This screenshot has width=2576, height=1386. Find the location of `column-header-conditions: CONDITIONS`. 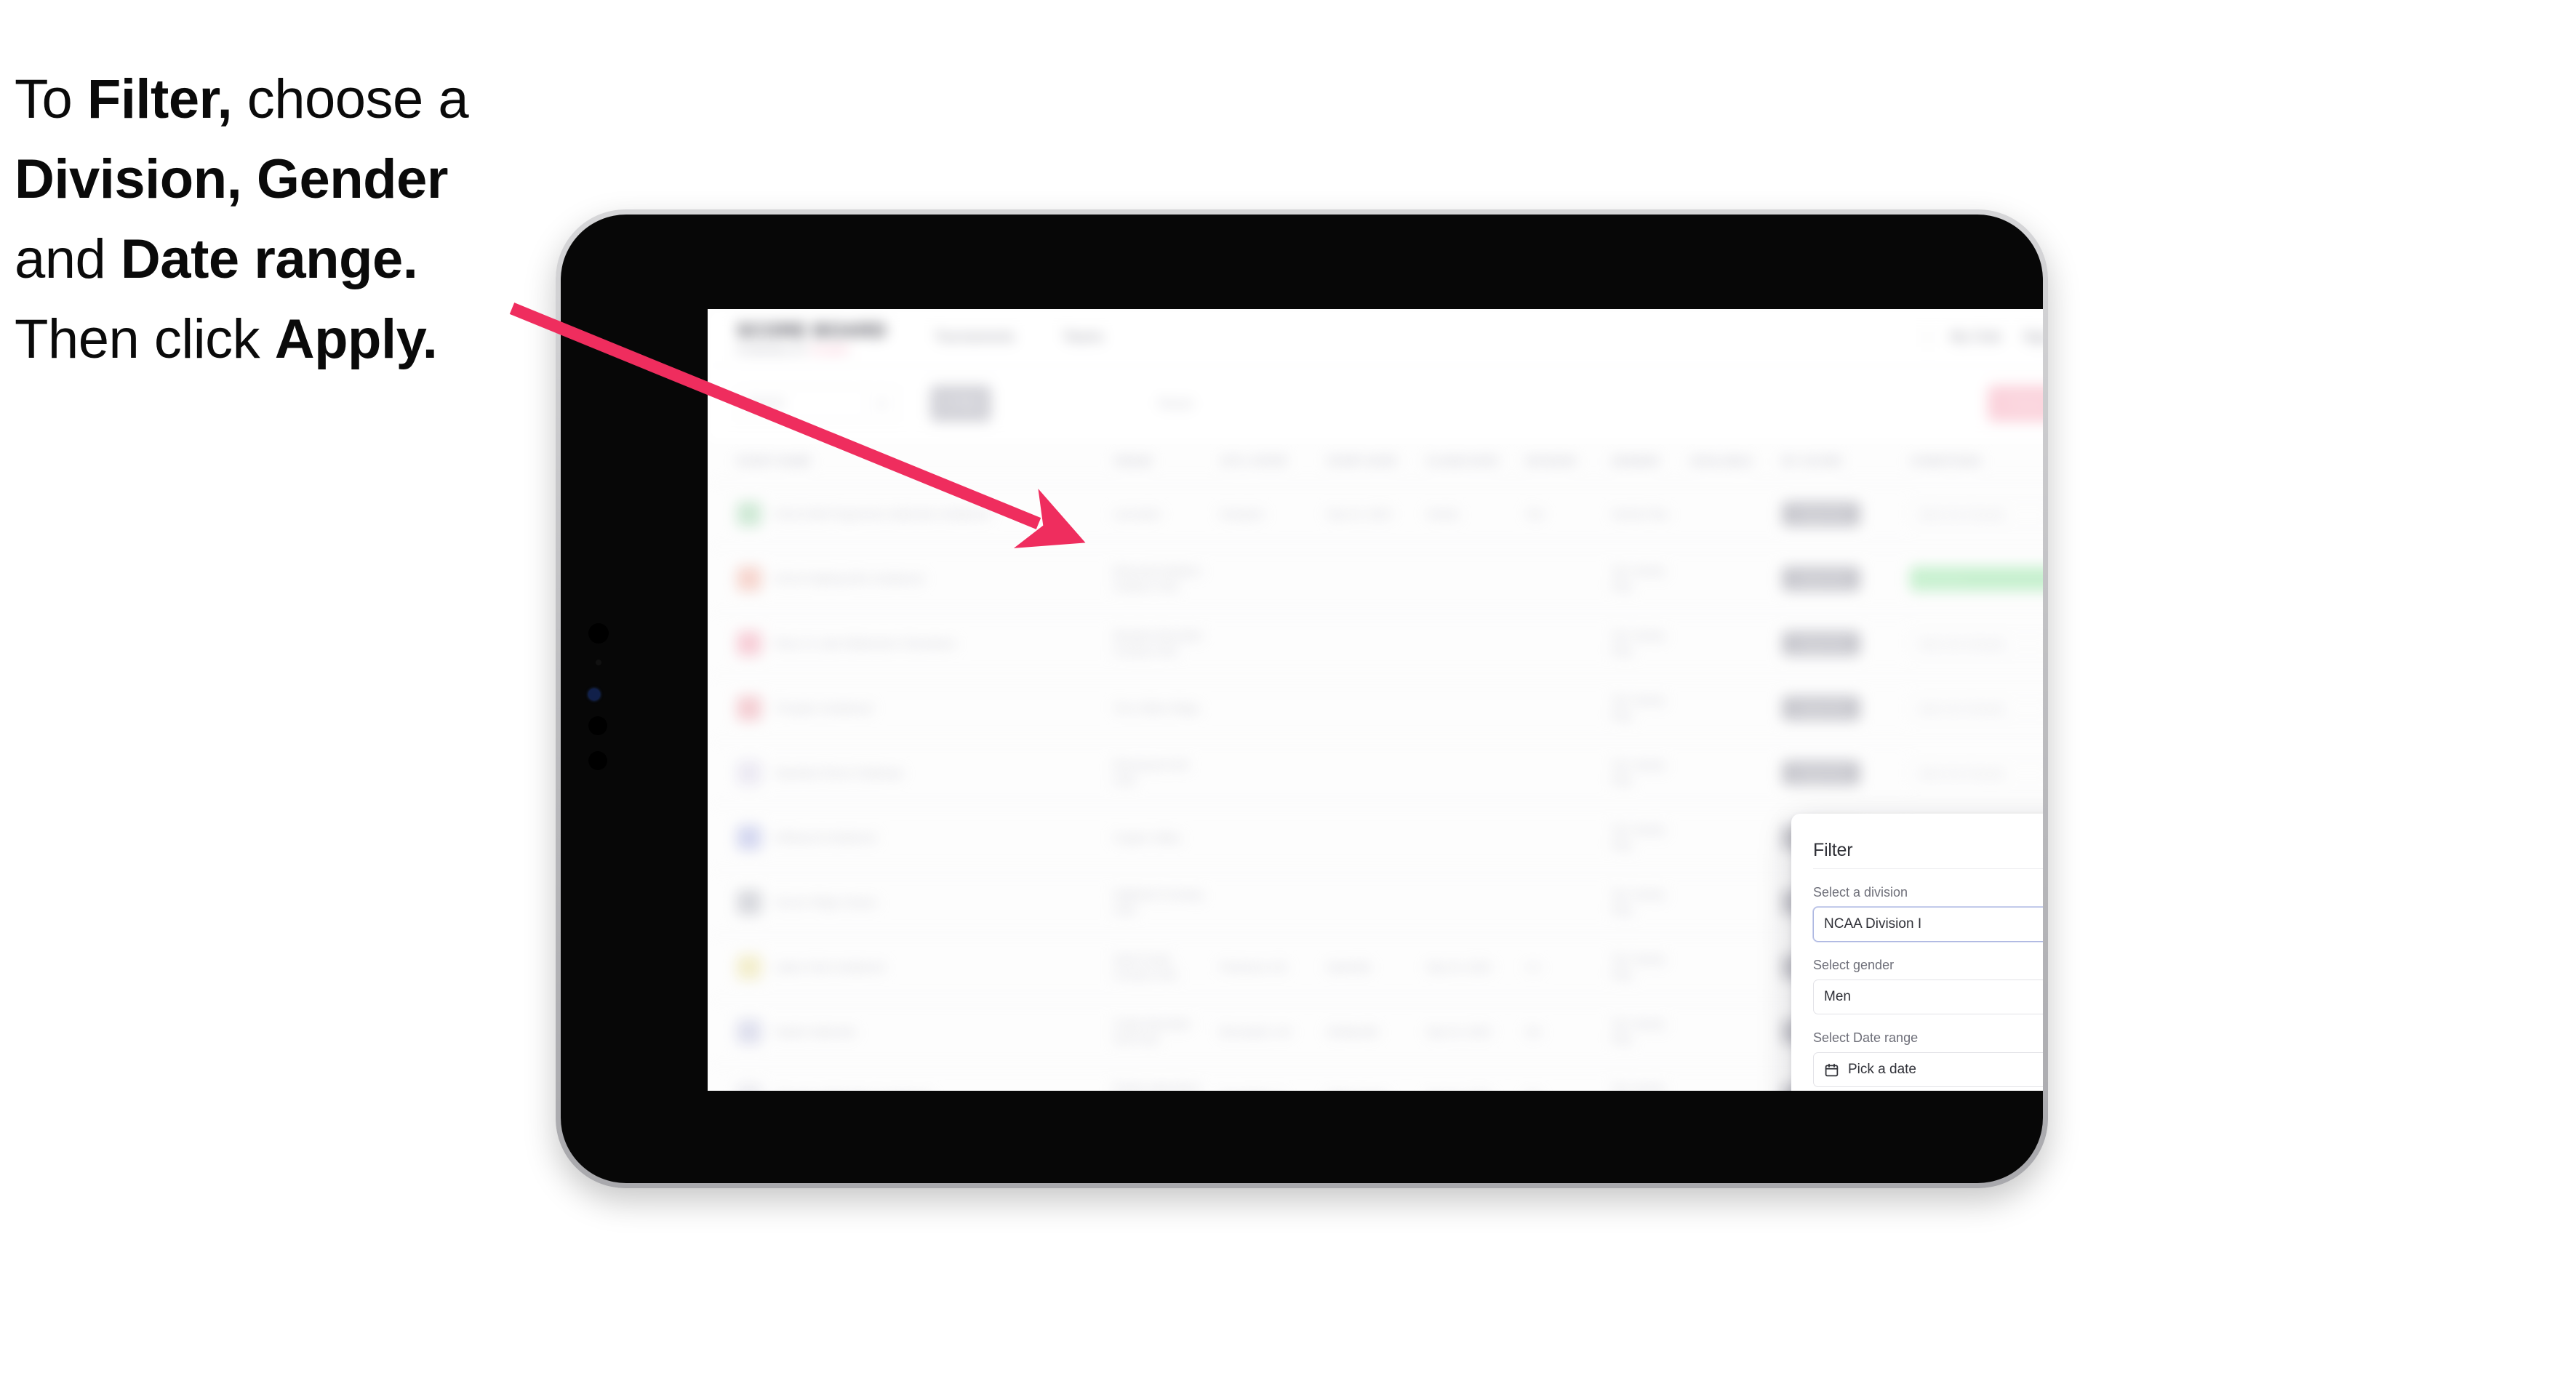

column-header-conditions: CONDITIONS is located at coordinates (1976, 462).